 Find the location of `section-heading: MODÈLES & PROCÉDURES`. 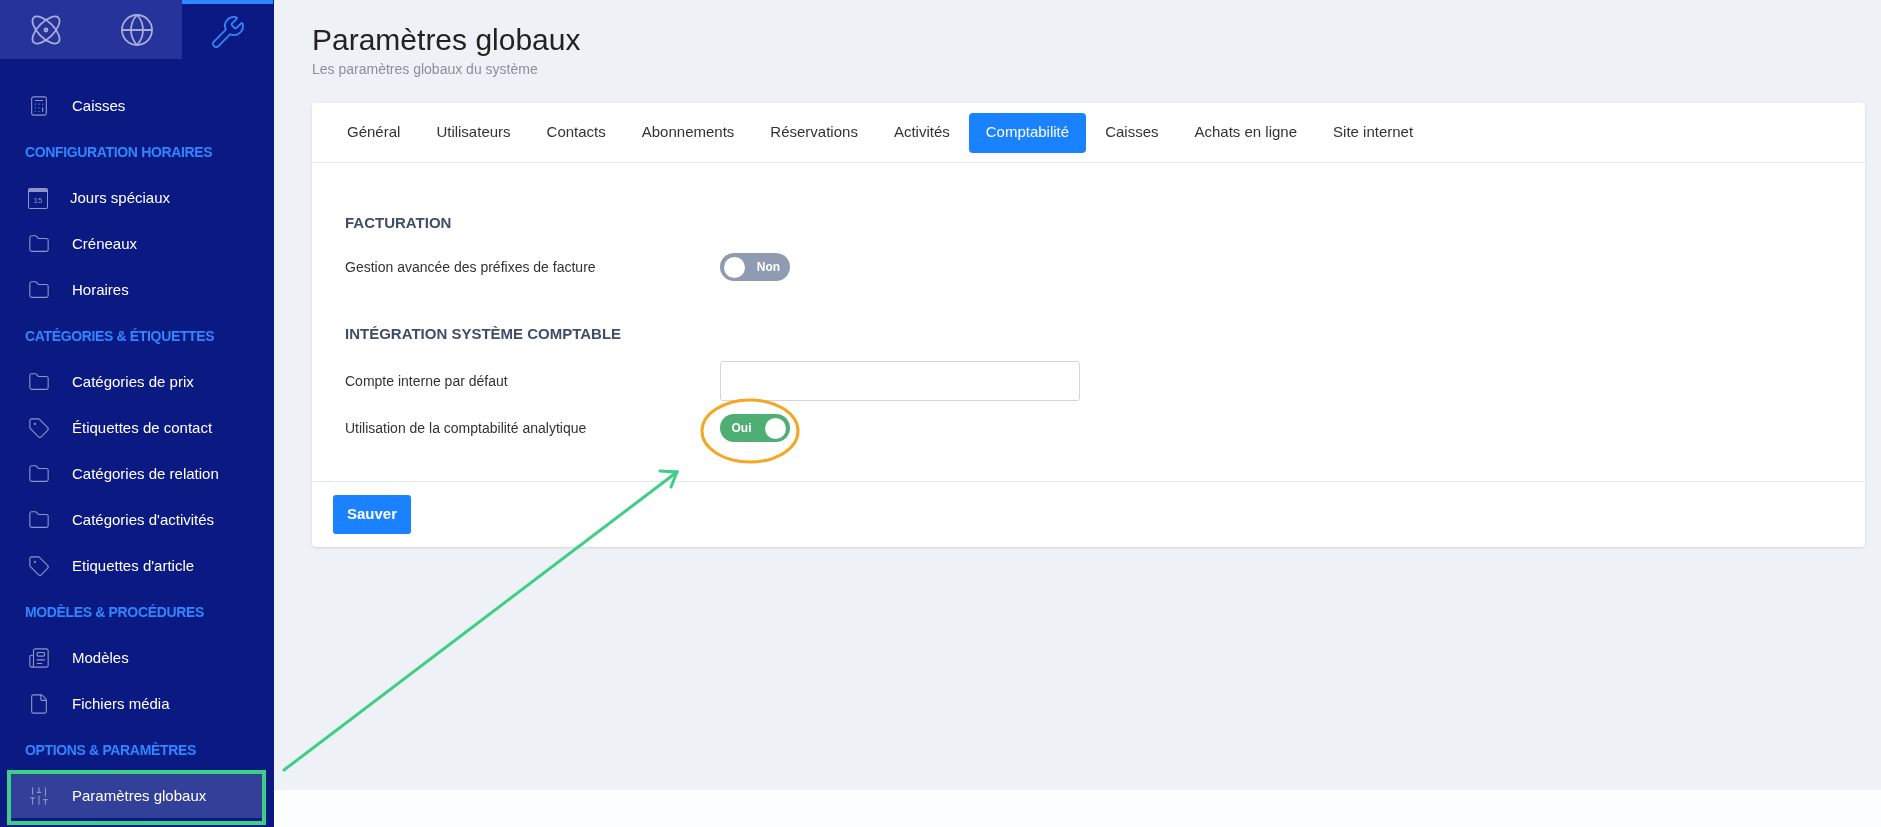

section-heading: MODÈLES & PROCÉDURES is located at coordinates (114, 612).